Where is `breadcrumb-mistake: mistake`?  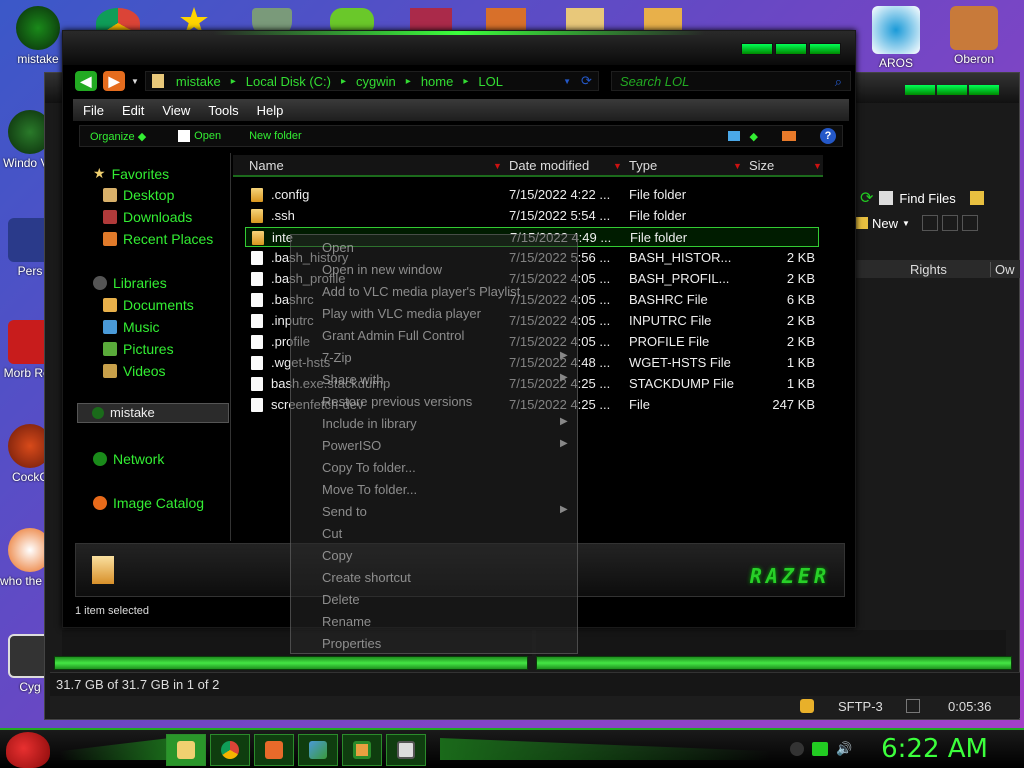 breadcrumb-mistake: mistake is located at coordinates (198, 81).